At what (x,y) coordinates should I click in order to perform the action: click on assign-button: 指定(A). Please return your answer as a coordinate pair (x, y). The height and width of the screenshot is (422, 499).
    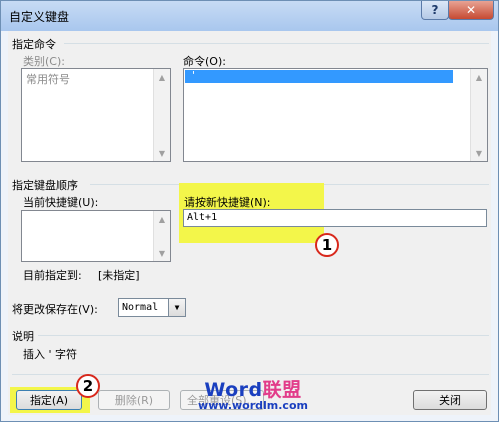
    Looking at the image, I should click on (49, 400).